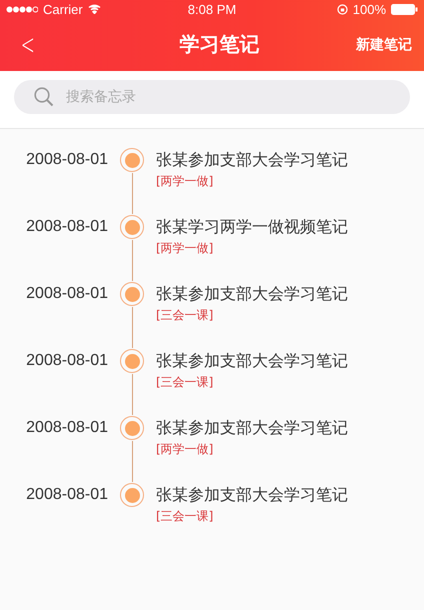 The height and width of the screenshot is (610, 424). What do you see at coordinates (252, 227) in the screenshot?
I see `note-title: 张某学习两学一做视频笔记` at bounding box center [252, 227].